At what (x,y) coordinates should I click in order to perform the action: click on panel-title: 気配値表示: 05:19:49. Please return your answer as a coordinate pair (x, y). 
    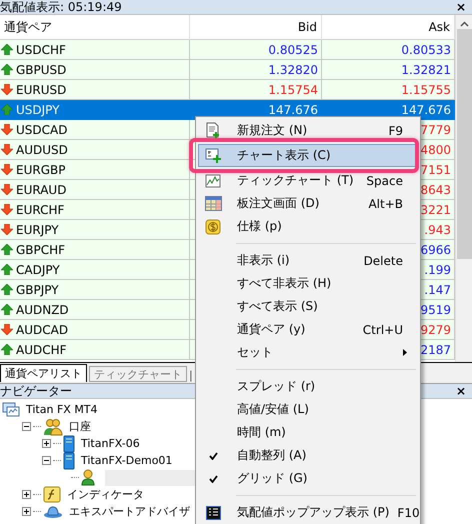
    Looking at the image, I should click on (61, 7).